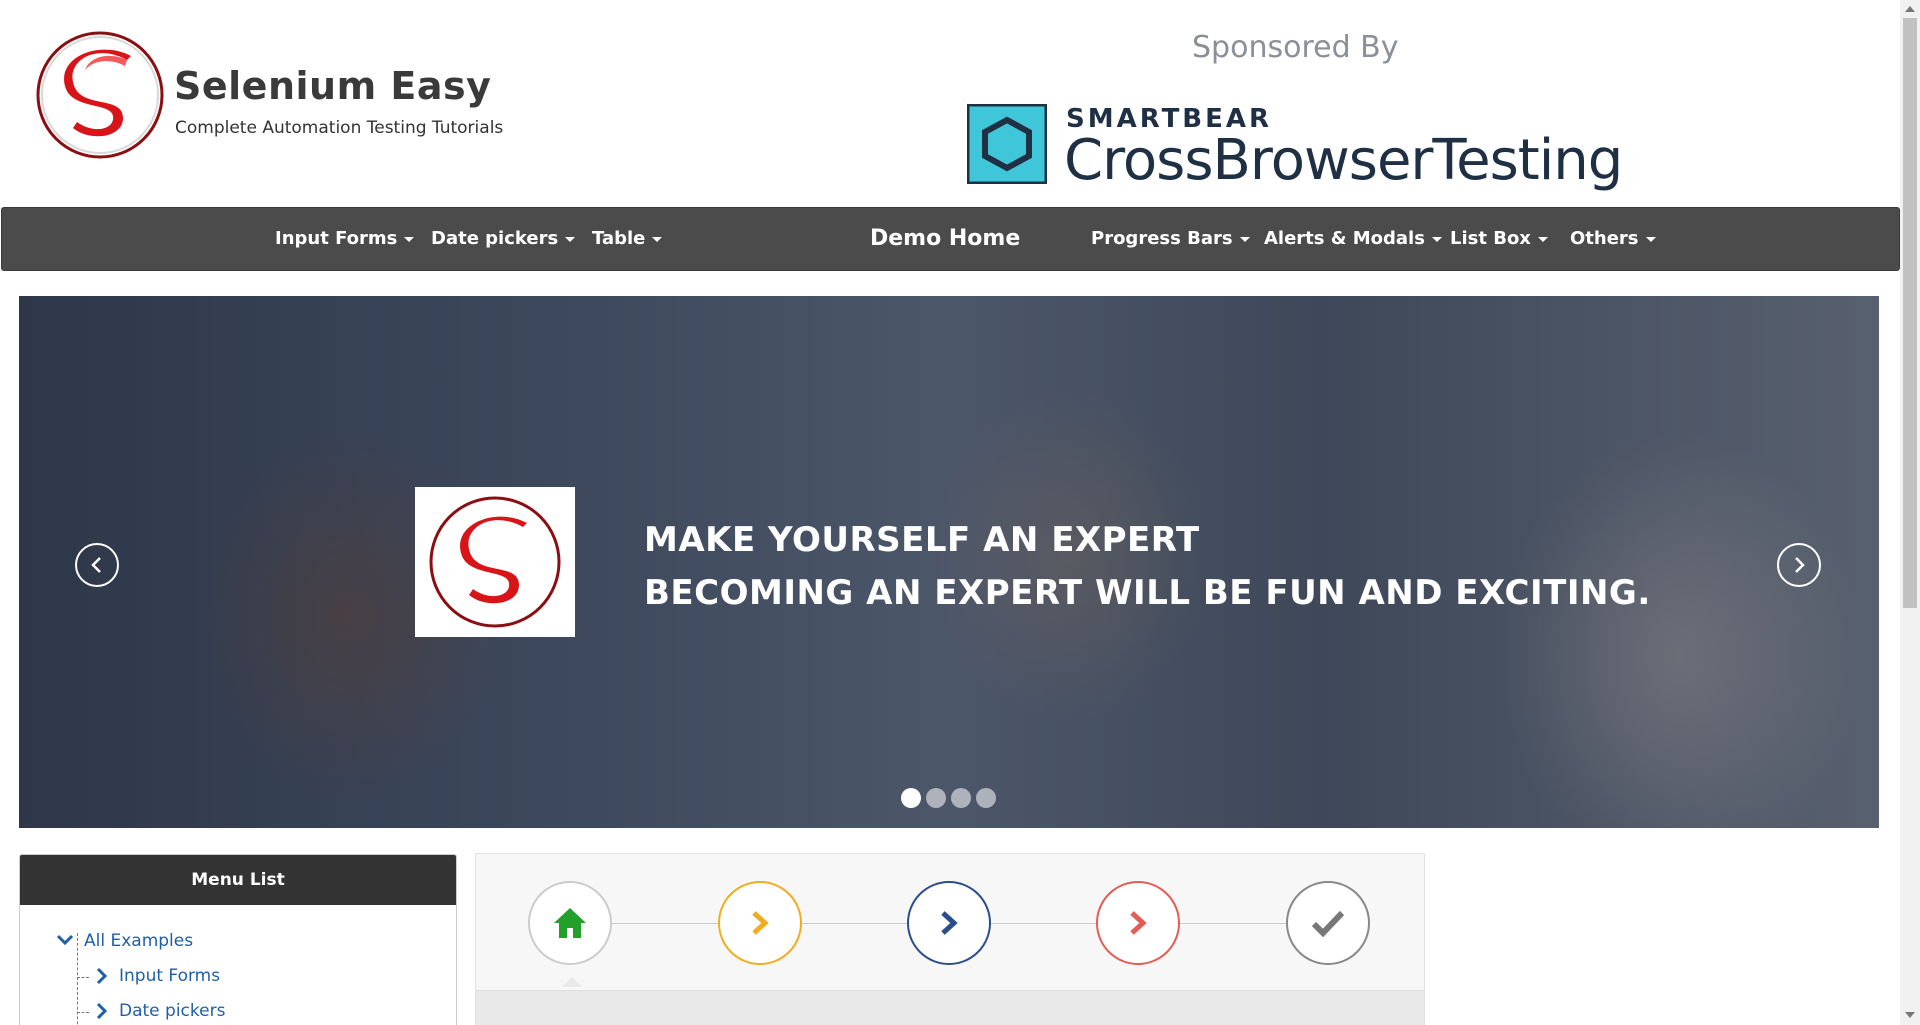 This screenshot has width=1920, height=1025. I want to click on step-wizard, so click(950, 939).